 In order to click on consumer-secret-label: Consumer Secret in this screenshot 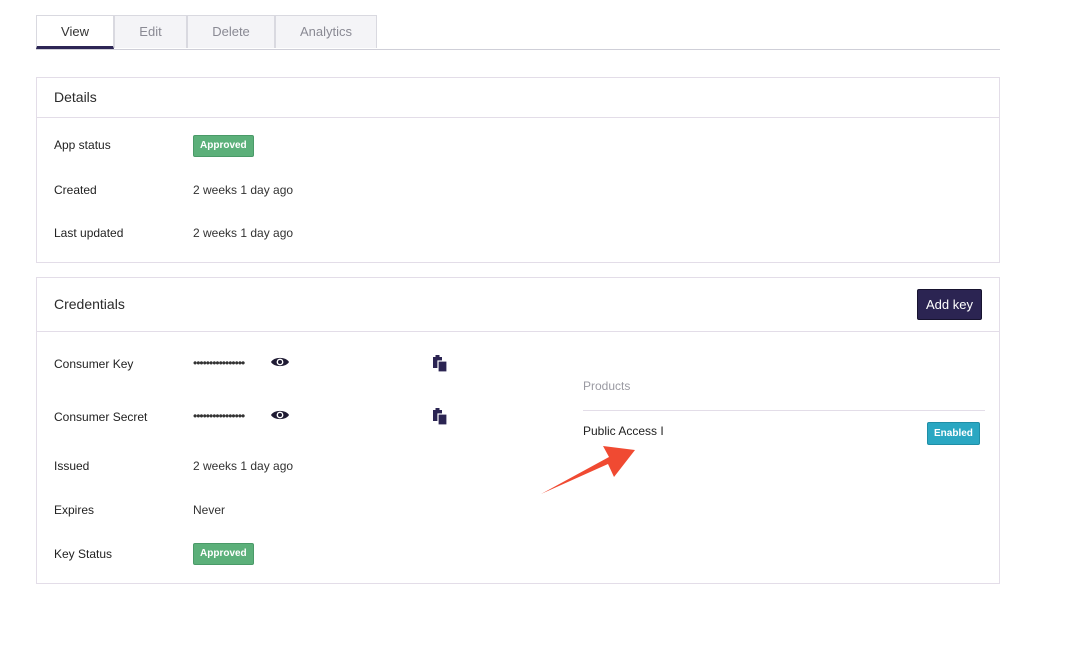, I will do `click(101, 417)`.